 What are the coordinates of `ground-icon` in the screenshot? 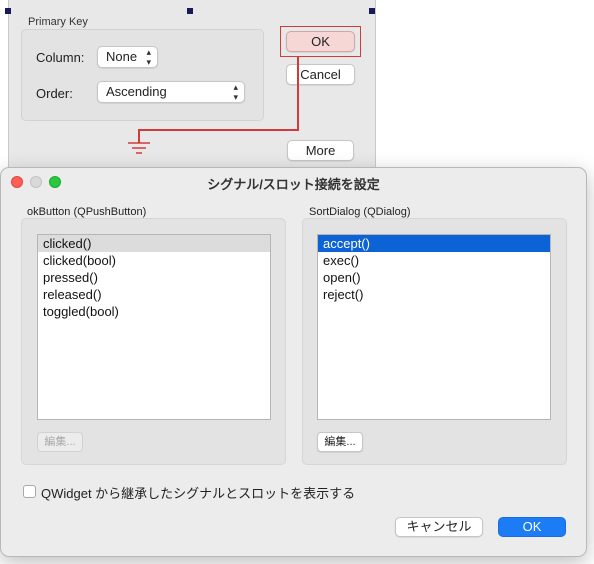 It's located at (139, 148).